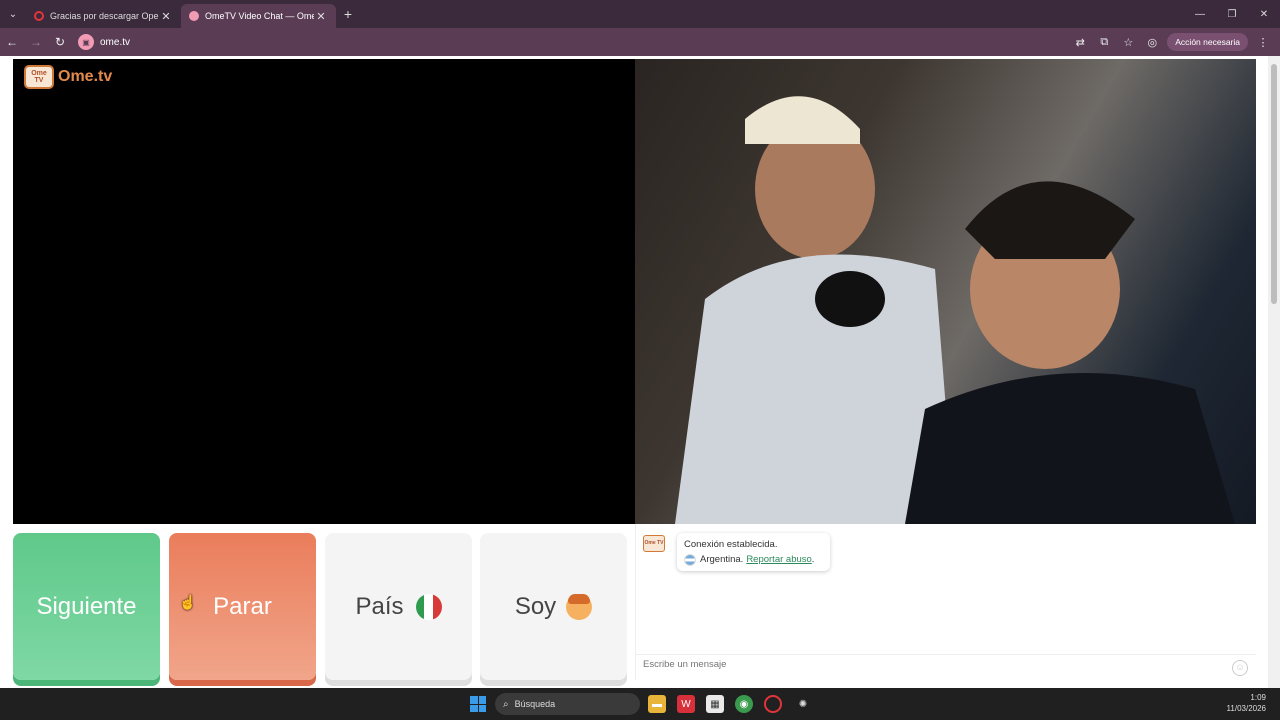  I want to click on clock-date: 11/03/2026, so click(1246, 708).